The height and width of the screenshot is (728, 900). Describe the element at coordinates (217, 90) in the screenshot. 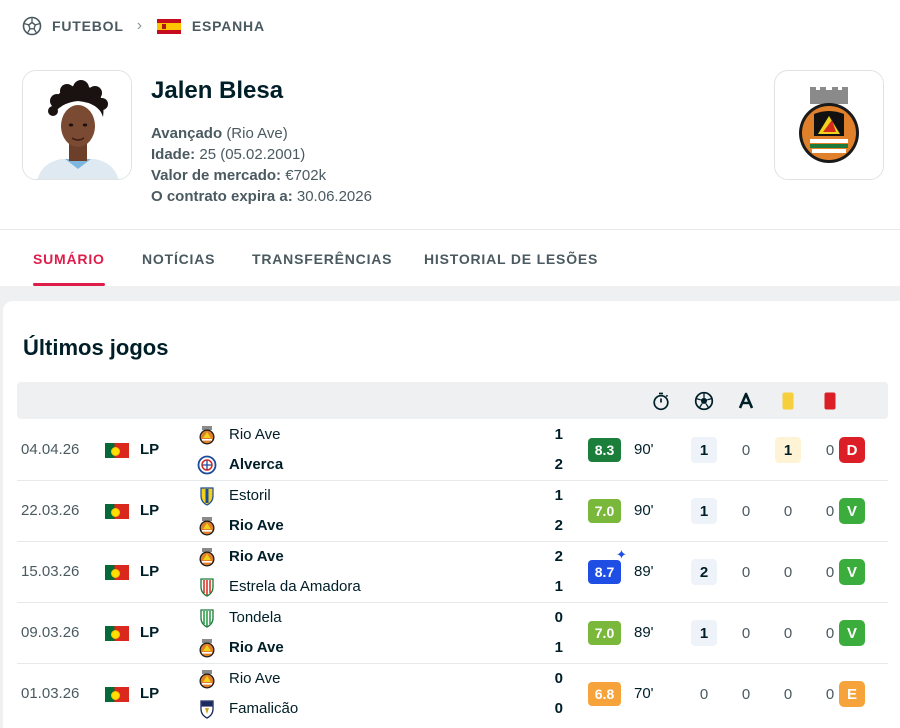

I see `player-name: Jalen Blesa` at that location.